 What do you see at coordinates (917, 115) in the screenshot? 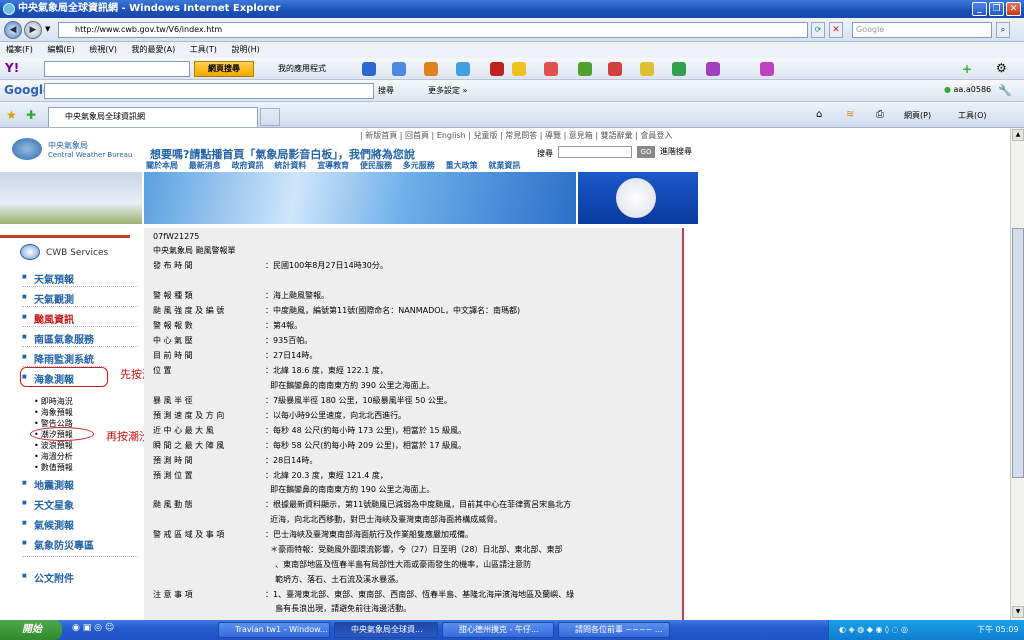
I see `page-menu: 網頁(P)` at bounding box center [917, 115].